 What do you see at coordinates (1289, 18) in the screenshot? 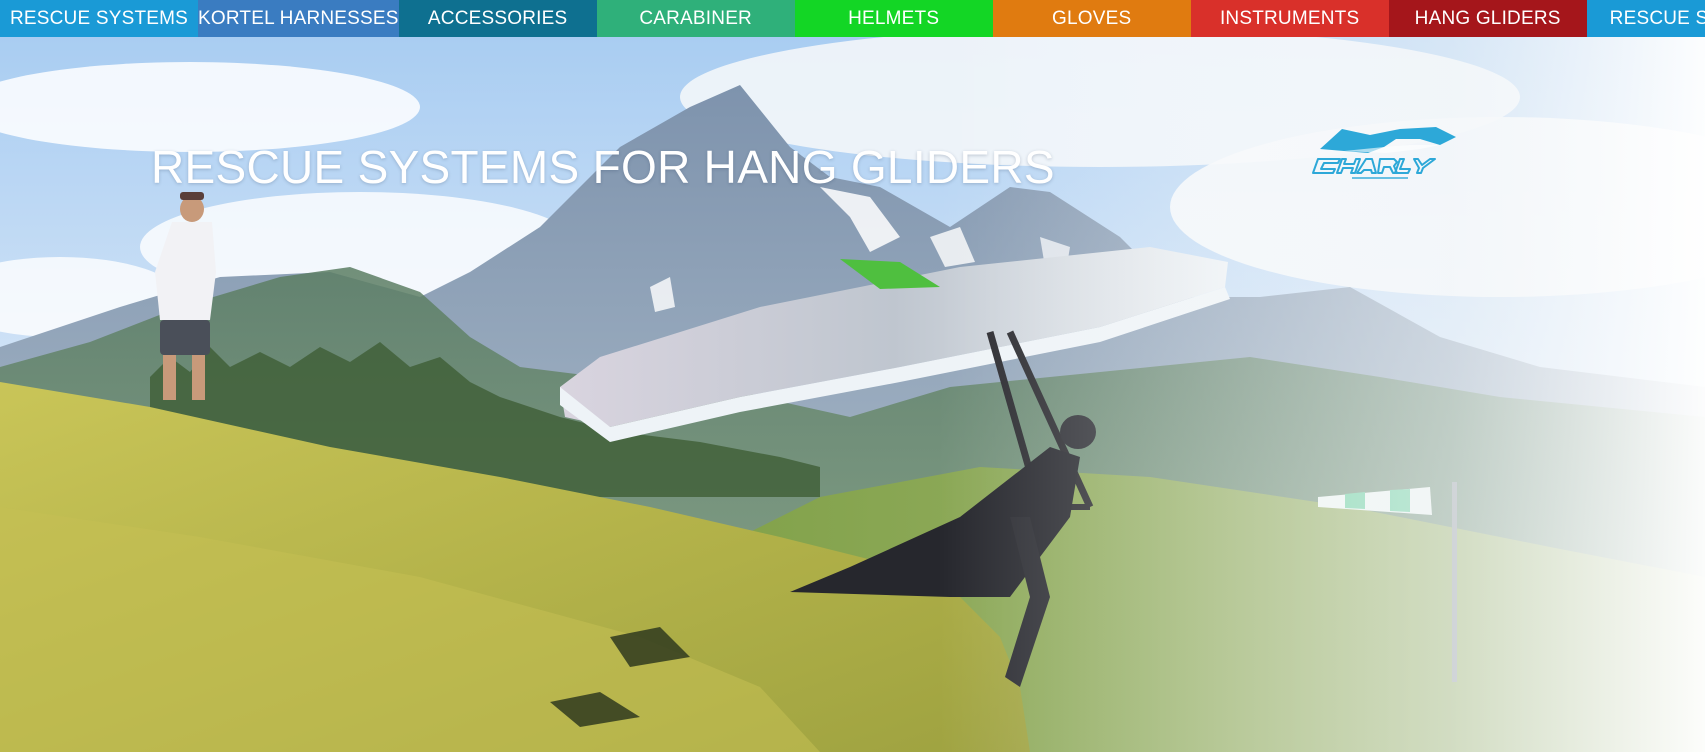
I see `nav-tab-instruments: INSTRUMENTS` at bounding box center [1289, 18].